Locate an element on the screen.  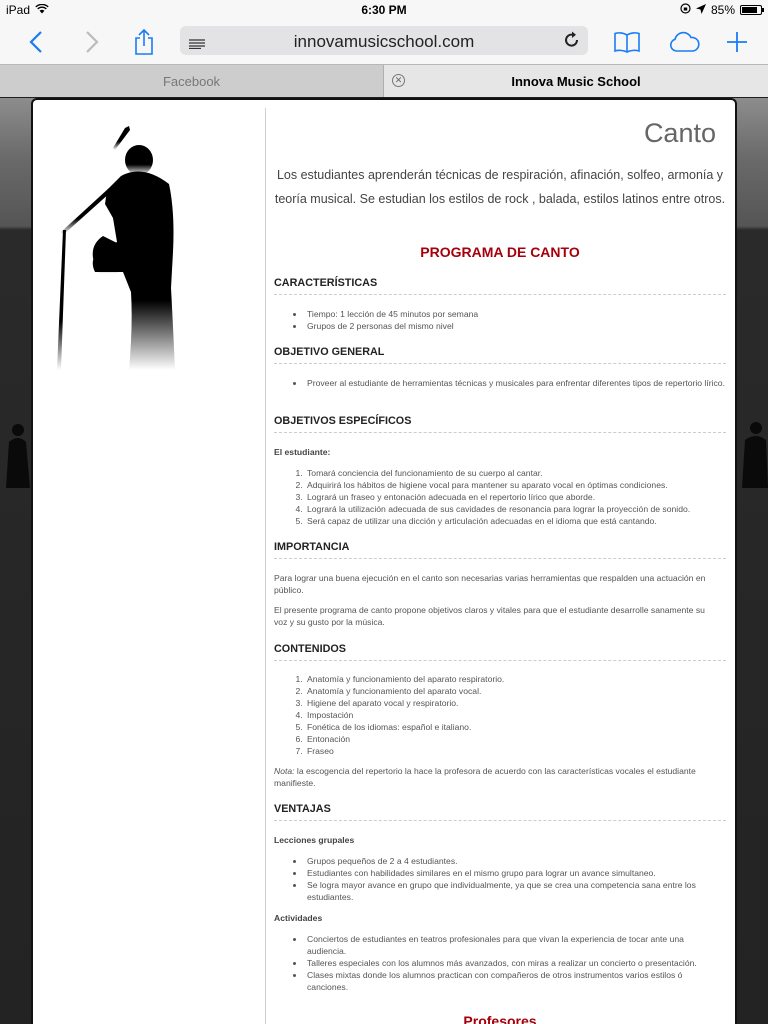
section-heading-importancia: IMPORTANCIA is located at coordinates (500, 550).